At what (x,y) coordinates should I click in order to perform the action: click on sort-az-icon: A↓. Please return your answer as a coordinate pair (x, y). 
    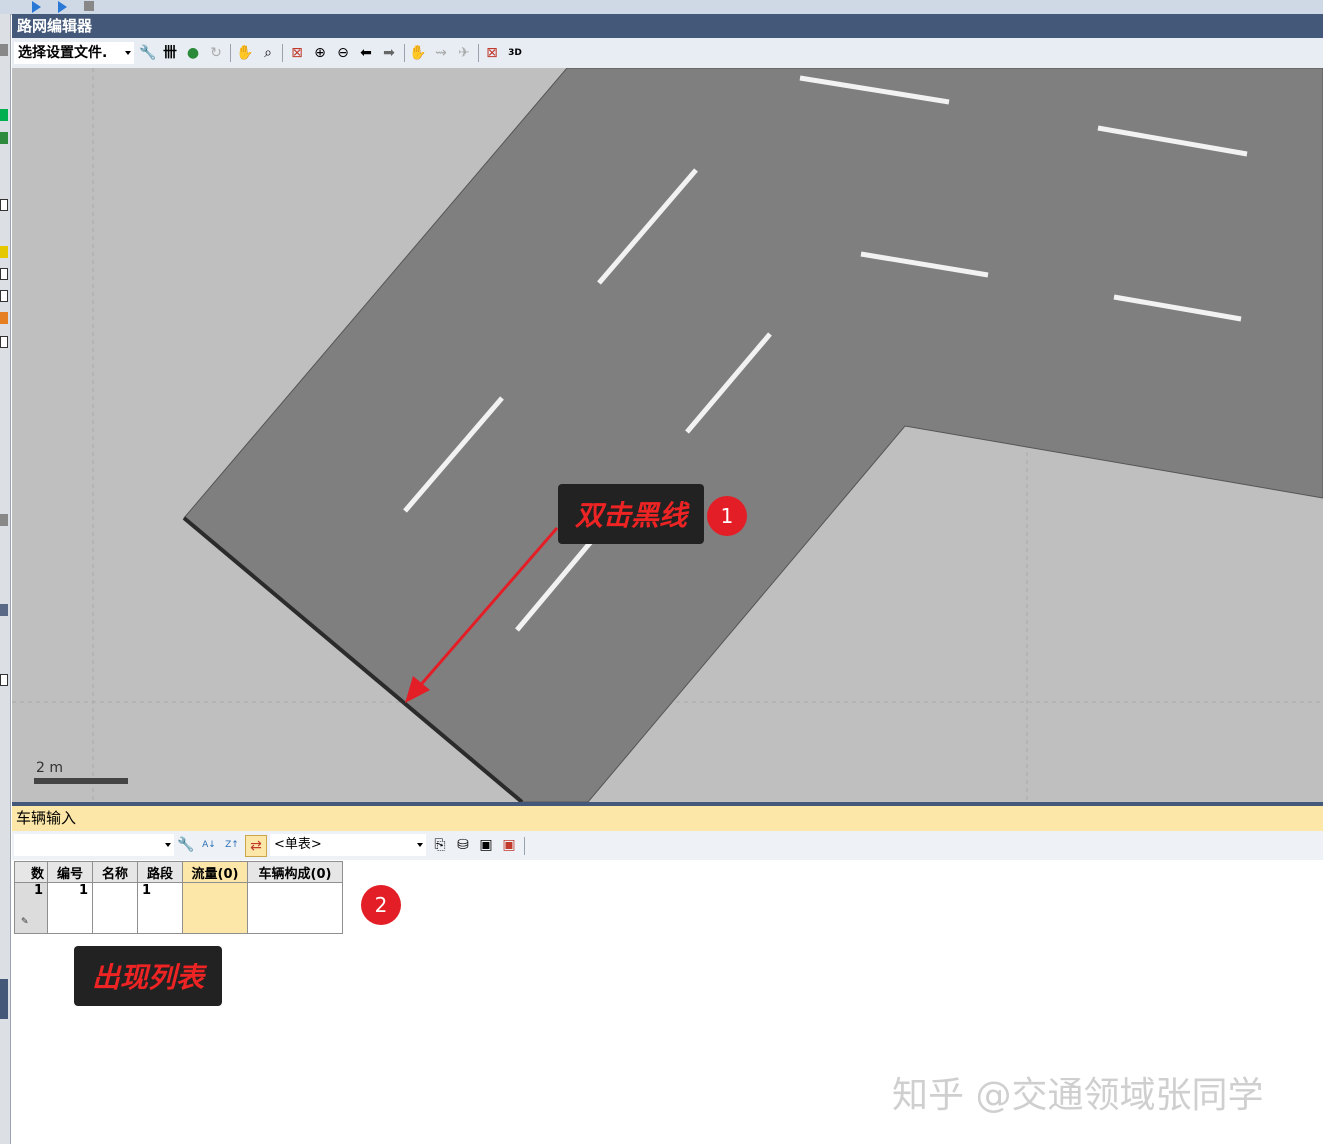
    Looking at the image, I should click on (209, 845).